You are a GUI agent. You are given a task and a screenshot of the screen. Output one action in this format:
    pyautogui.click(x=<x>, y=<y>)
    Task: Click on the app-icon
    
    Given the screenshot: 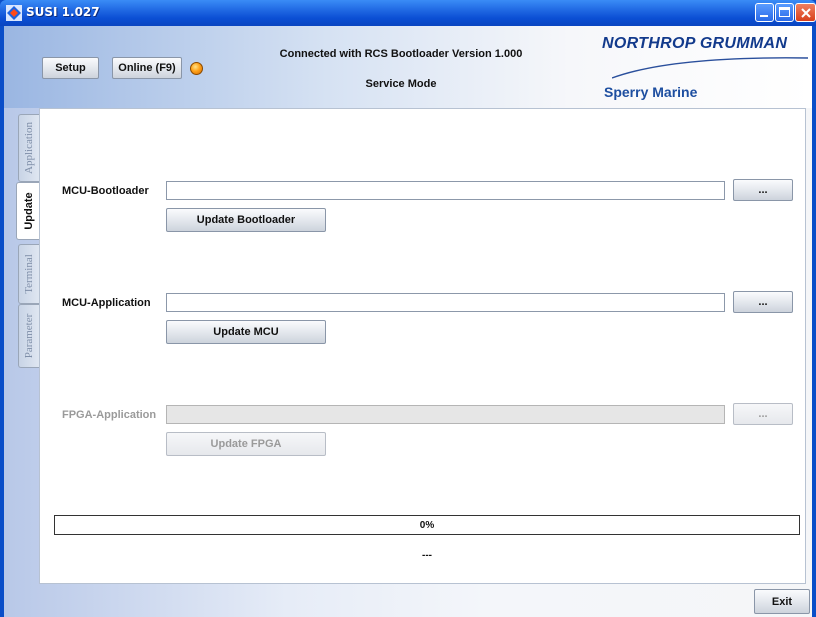 What is the action you would take?
    pyautogui.click(x=14, y=13)
    